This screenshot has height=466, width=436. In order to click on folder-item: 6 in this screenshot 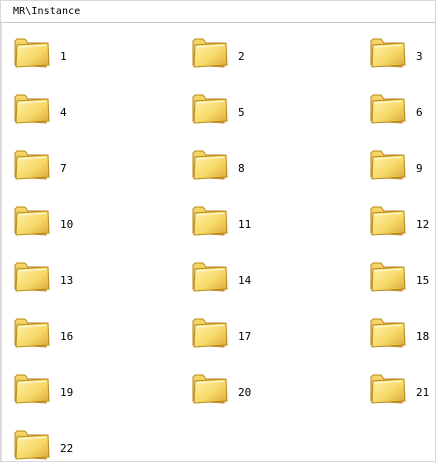, I will do `click(402, 109)`.